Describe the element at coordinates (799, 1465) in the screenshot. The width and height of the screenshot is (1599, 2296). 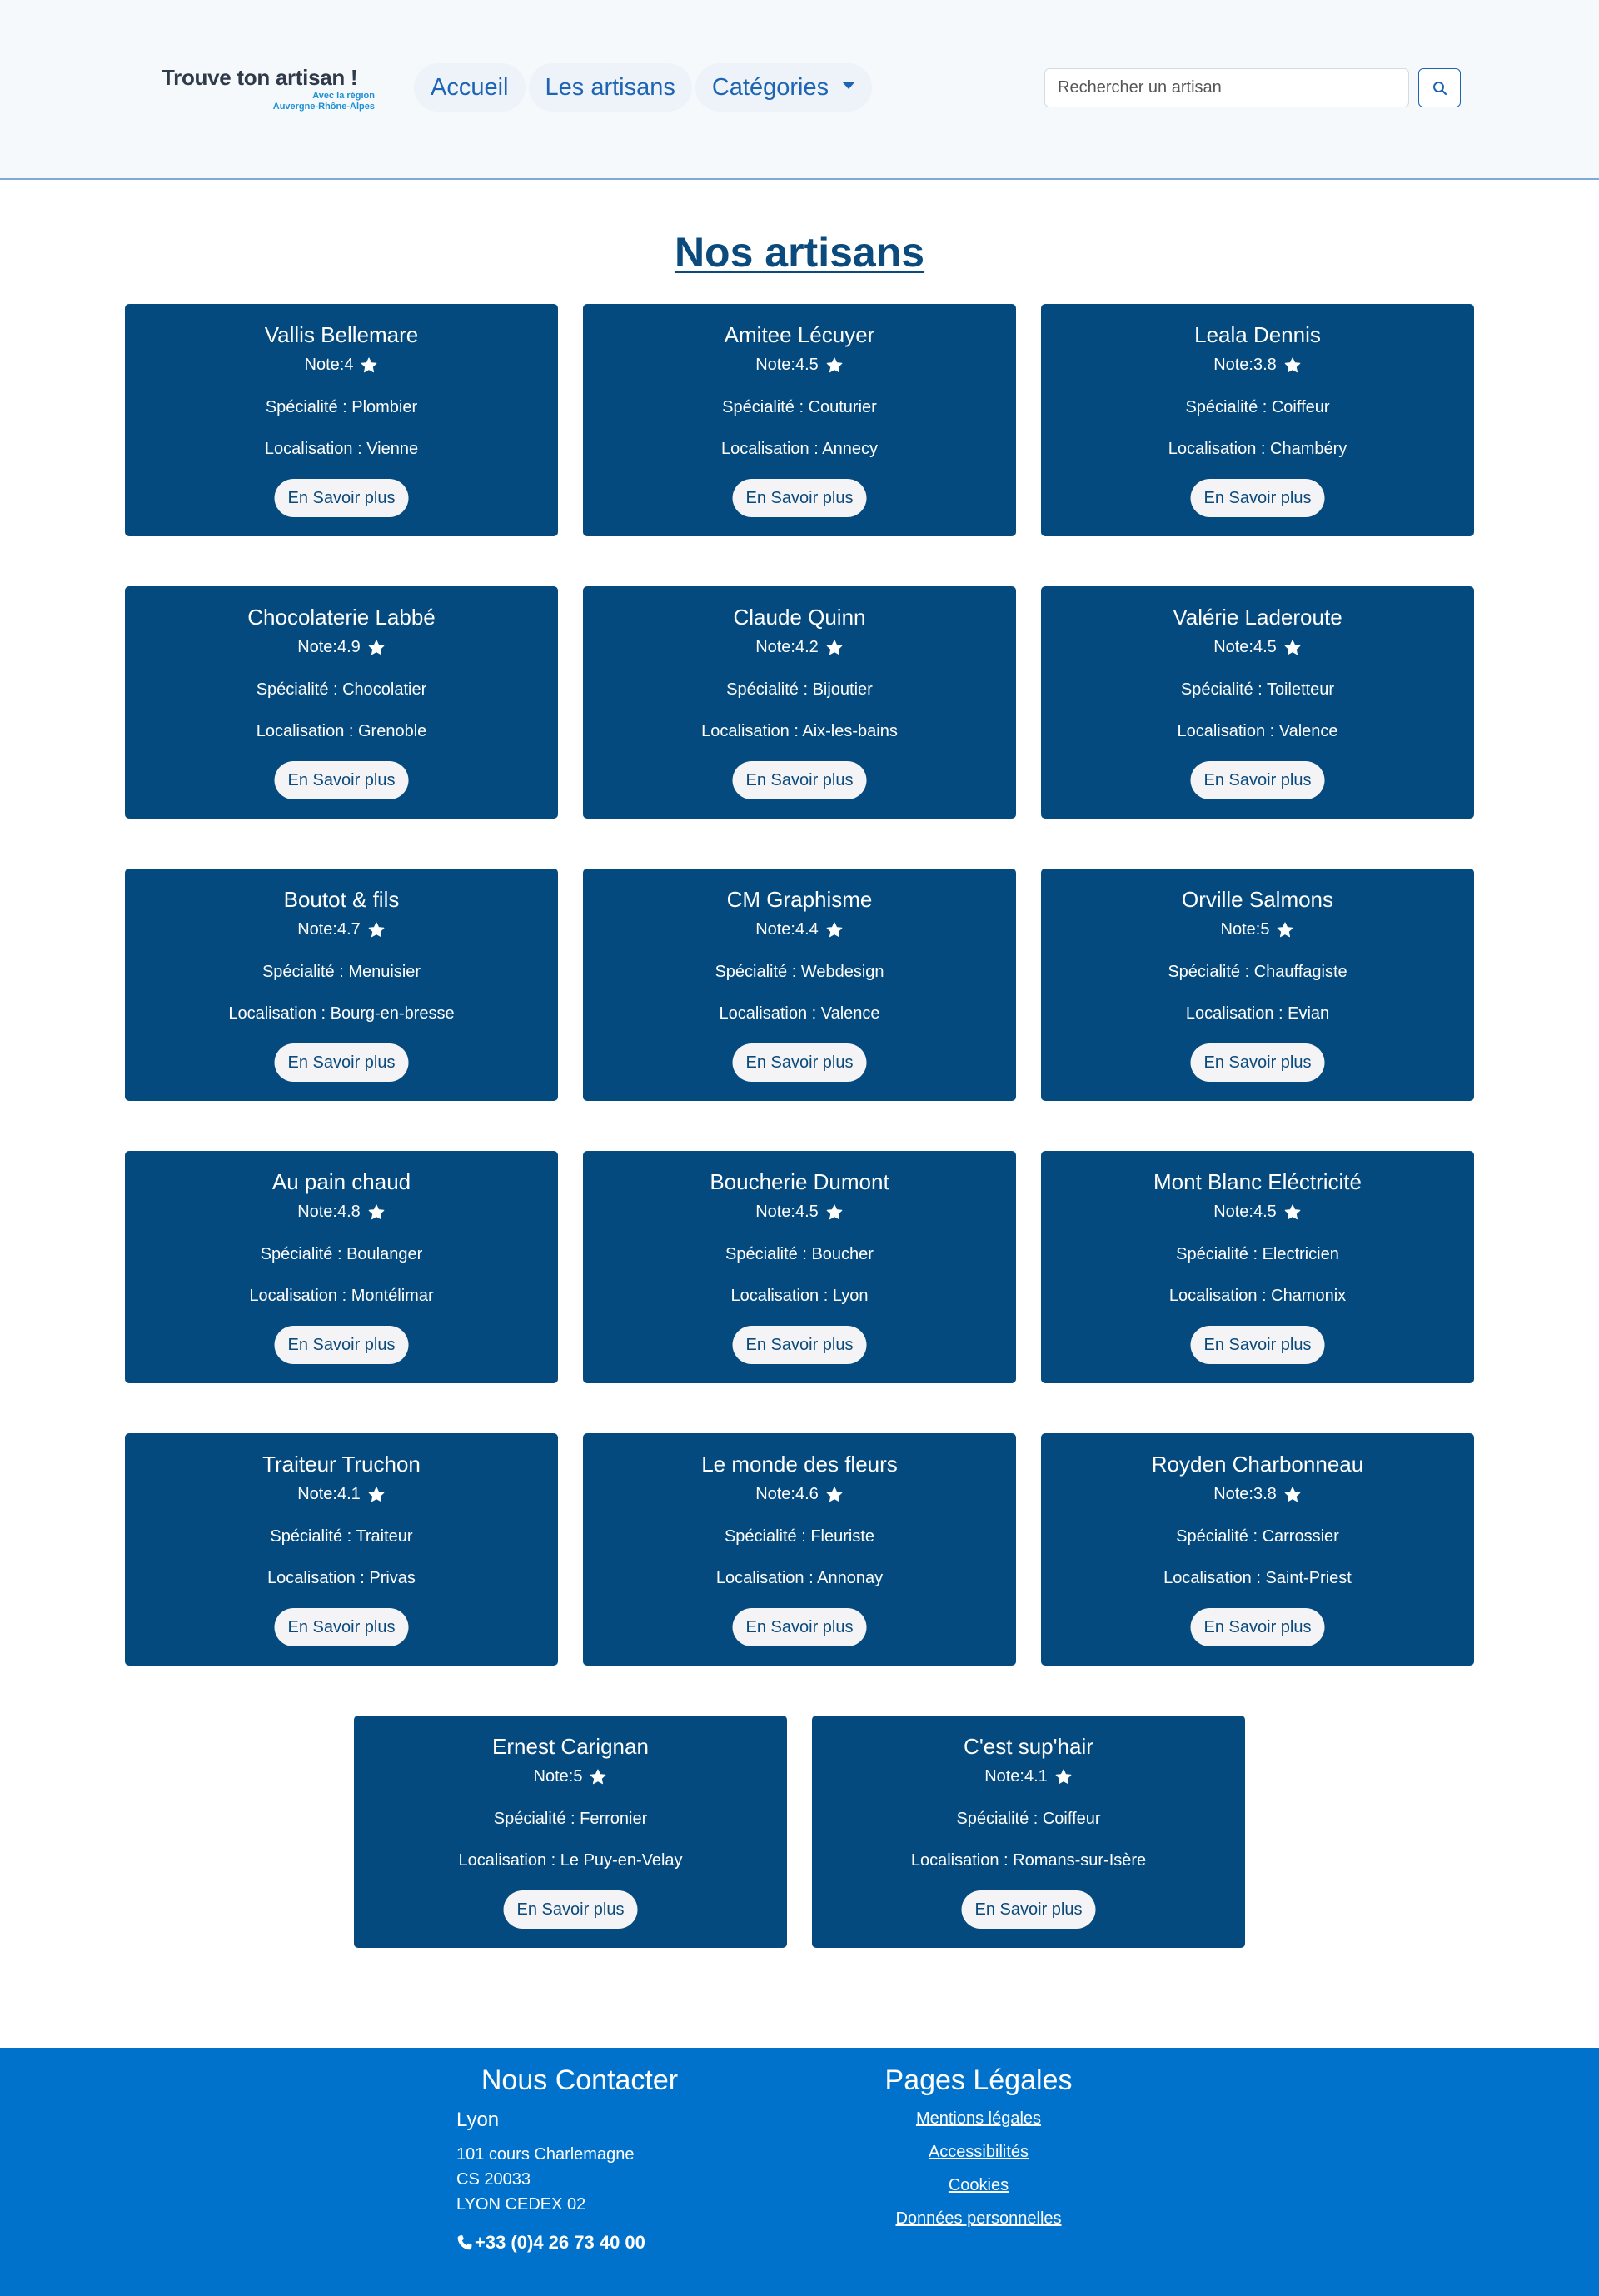
I see `artisan-name: Le monde des fleurs` at that location.